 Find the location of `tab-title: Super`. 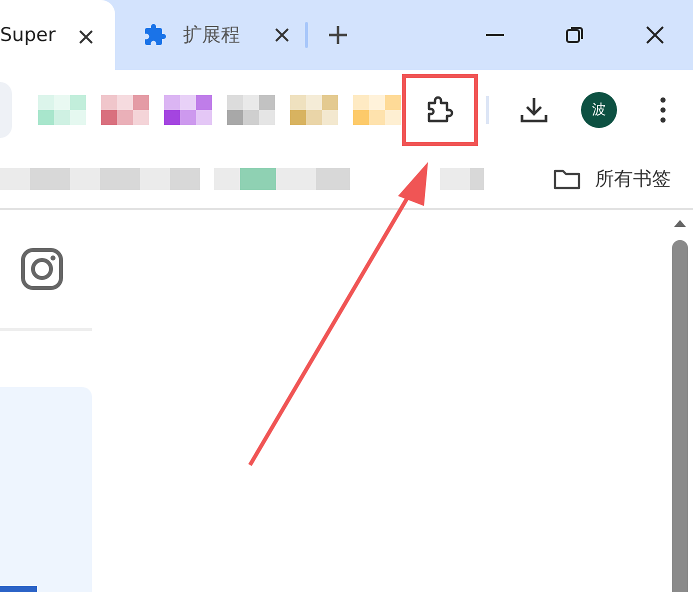

tab-title: Super is located at coordinates (28, 35).